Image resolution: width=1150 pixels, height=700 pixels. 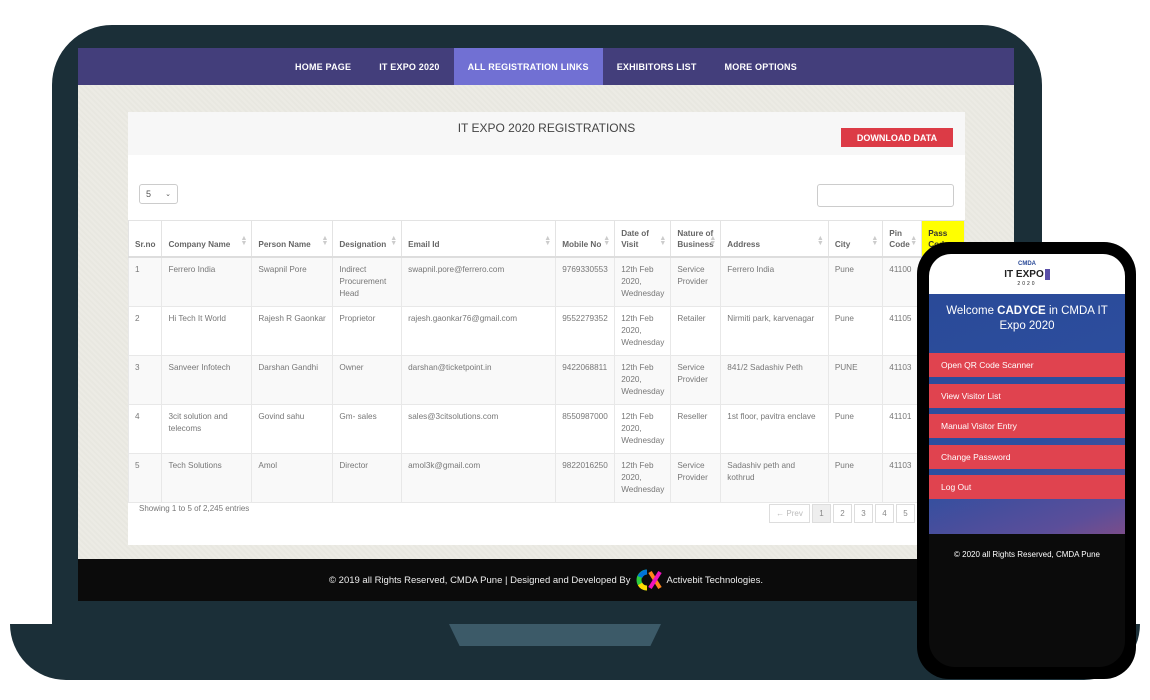 I want to click on panel-header: IT EXPO 2020 REGISTRATIONS DOWNLOAD DATA, so click(x=546, y=133).